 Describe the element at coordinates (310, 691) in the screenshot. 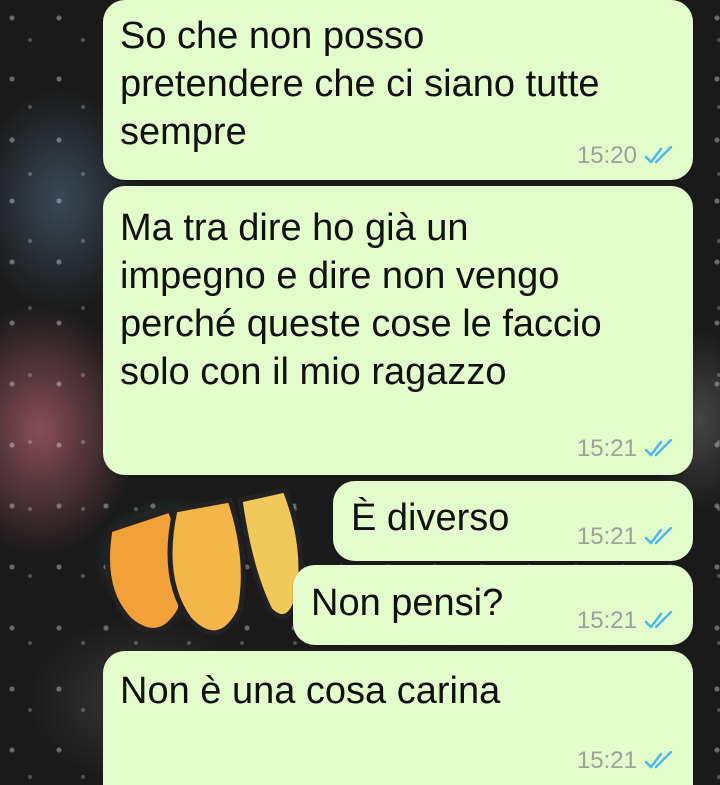

I see `message-text: Non è una cosa carina` at that location.